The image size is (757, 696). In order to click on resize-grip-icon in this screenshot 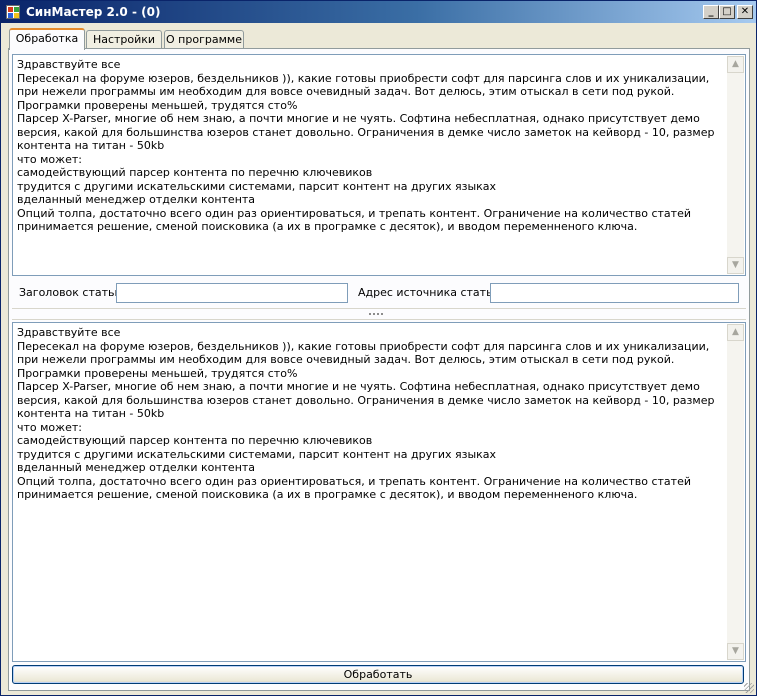, I will do `click(749, 688)`.